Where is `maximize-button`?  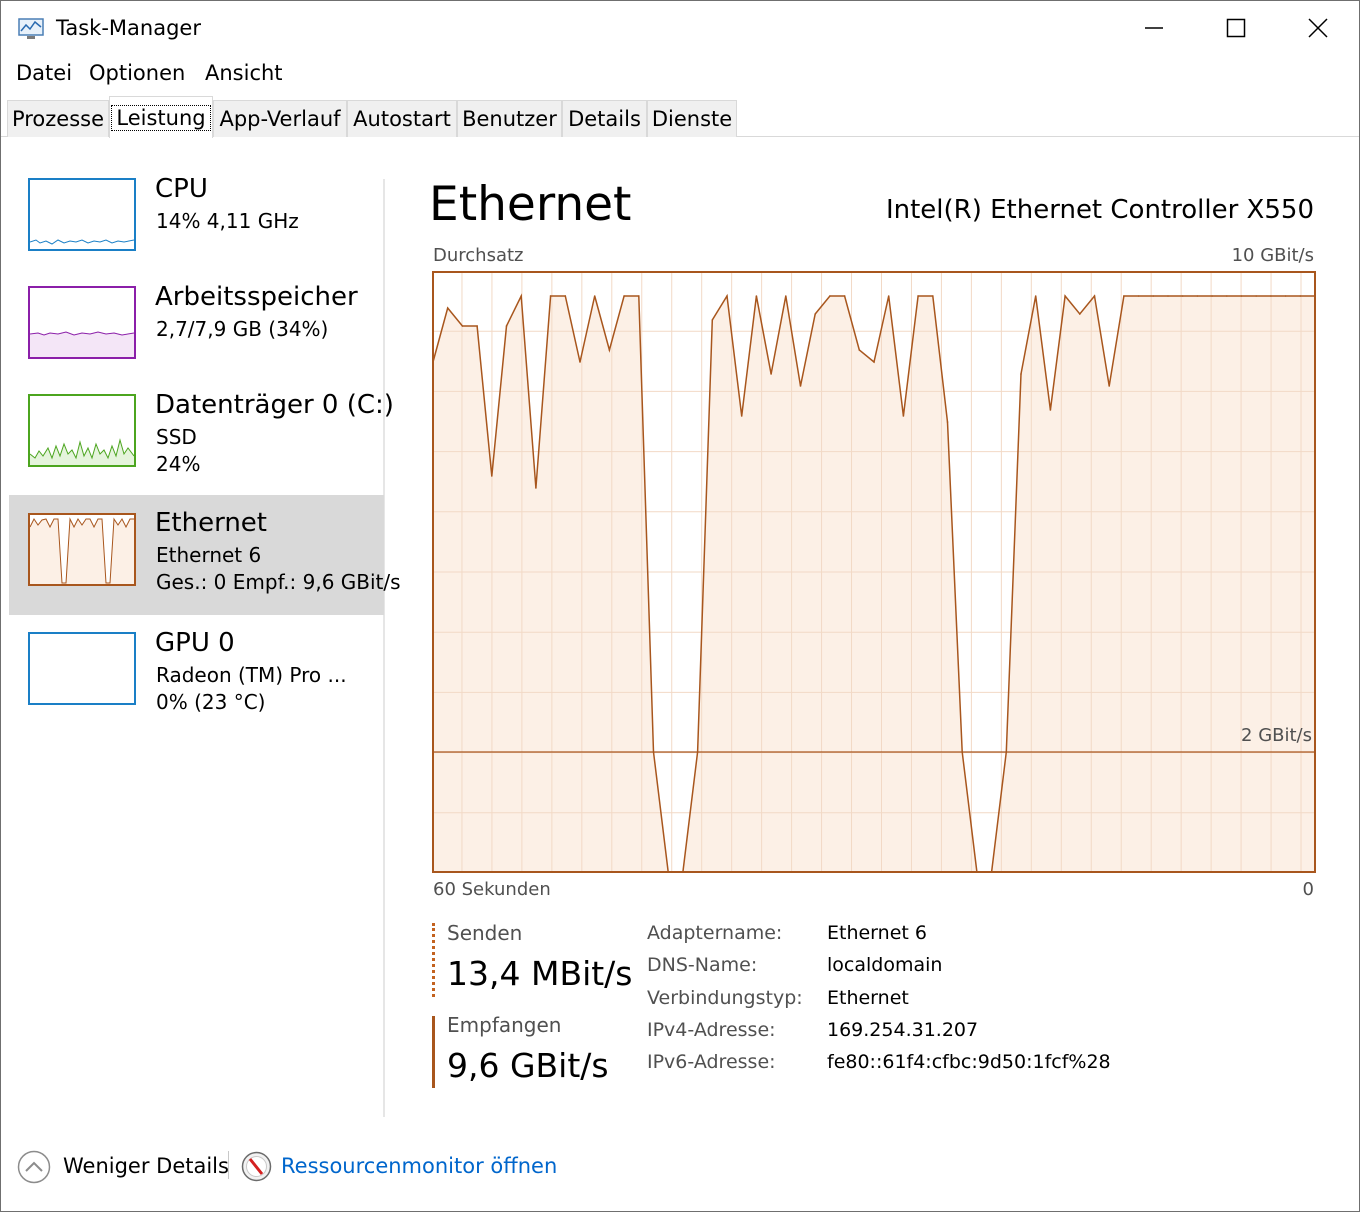 maximize-button is located at coordinates (1236, 28).